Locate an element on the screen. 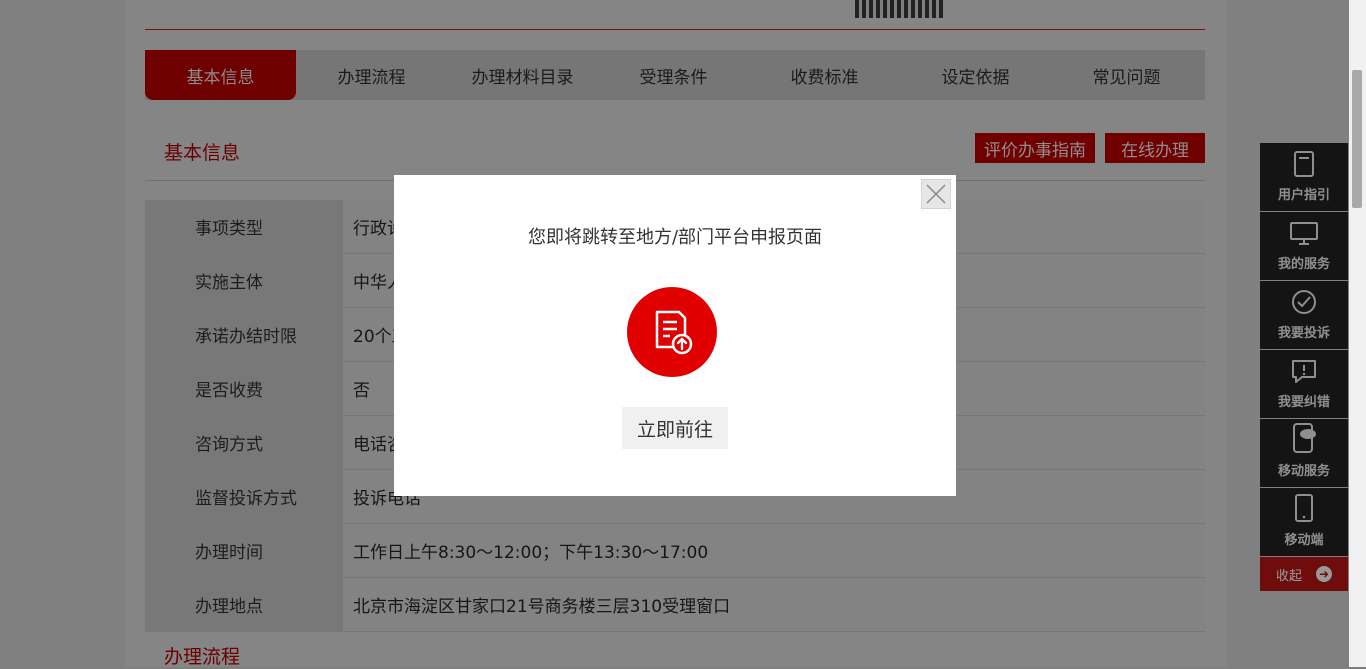 The width and height of the screenshot is (1366, 669). document-upload-icon is located at coordinates (672, 332).